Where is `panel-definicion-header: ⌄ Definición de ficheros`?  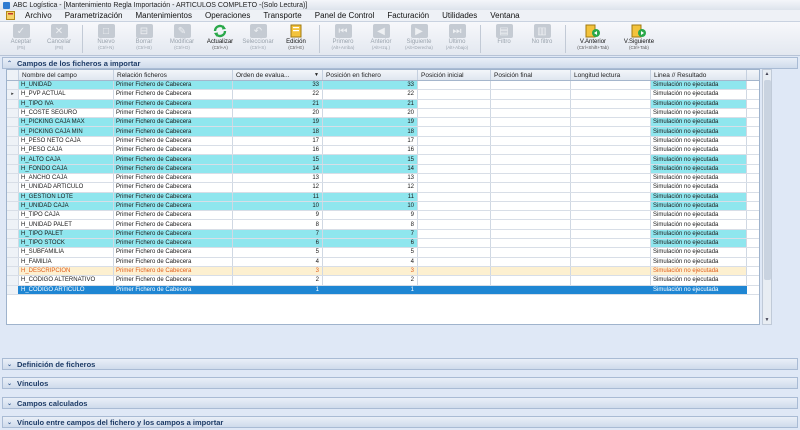
panel-definicion-header: ⌄ Definición de ficheros is located at coordinates (400, 364).